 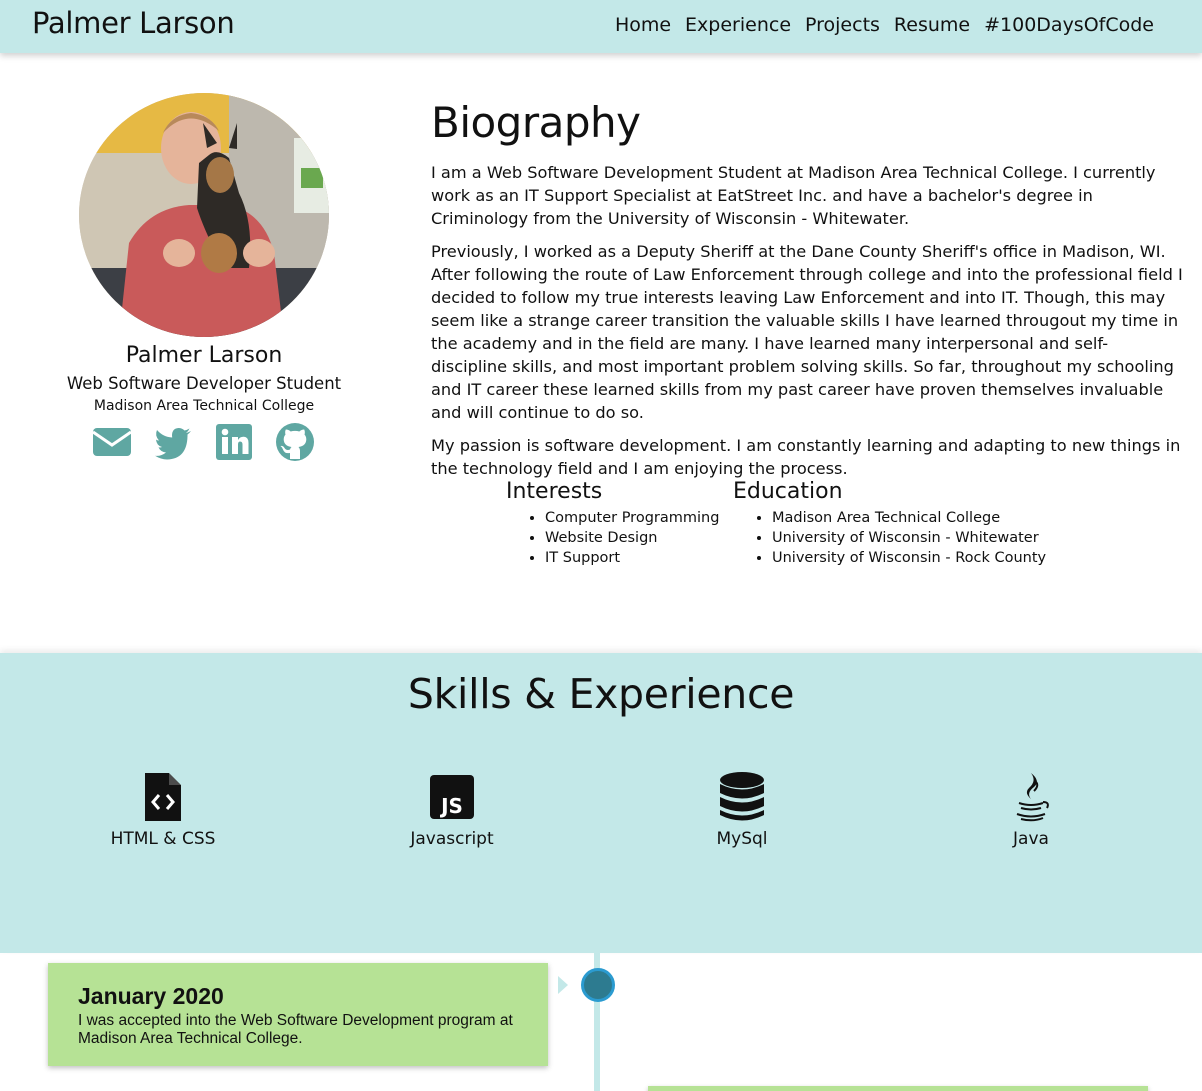 I want to click on profile-avatar, so click(x=204, y=215).